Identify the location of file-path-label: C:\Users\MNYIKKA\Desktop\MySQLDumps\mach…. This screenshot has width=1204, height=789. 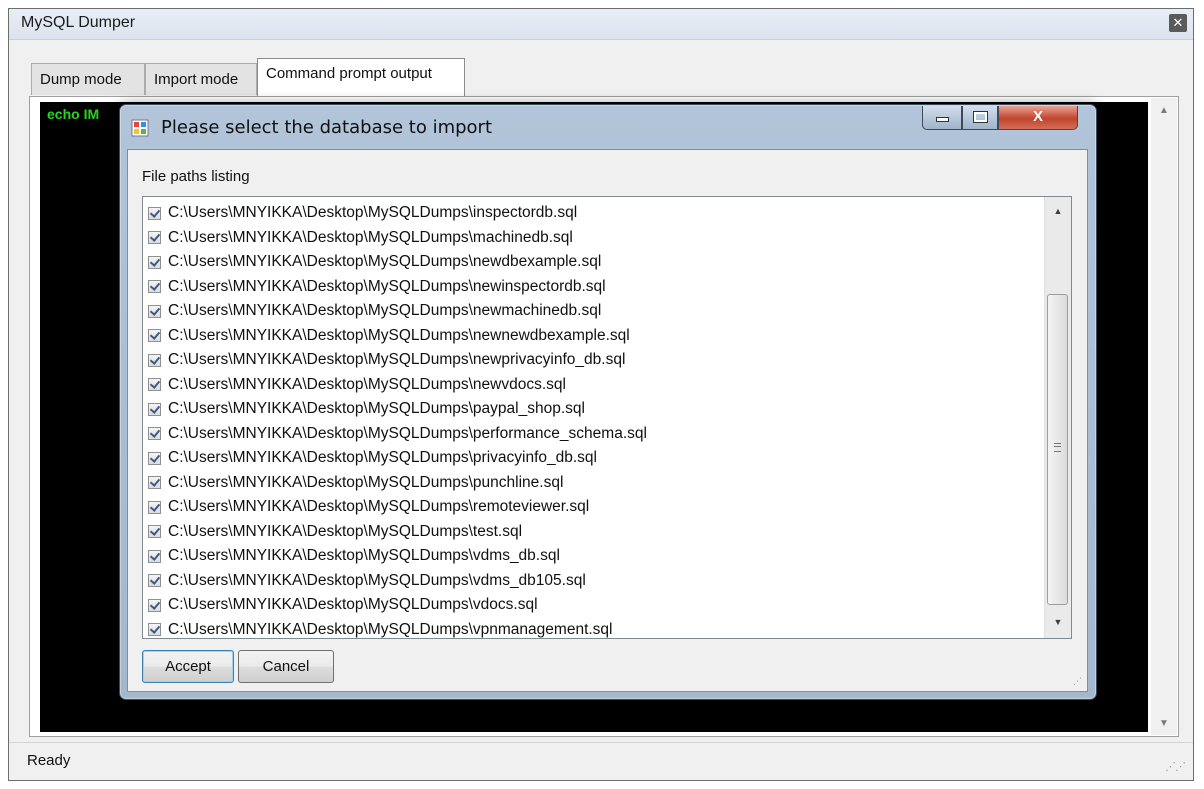
(370, 237).